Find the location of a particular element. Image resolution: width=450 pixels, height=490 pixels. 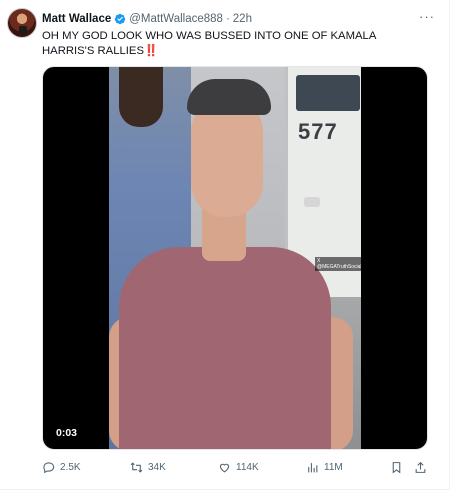

bus-number: 577 is located at coordinates (318, 131).